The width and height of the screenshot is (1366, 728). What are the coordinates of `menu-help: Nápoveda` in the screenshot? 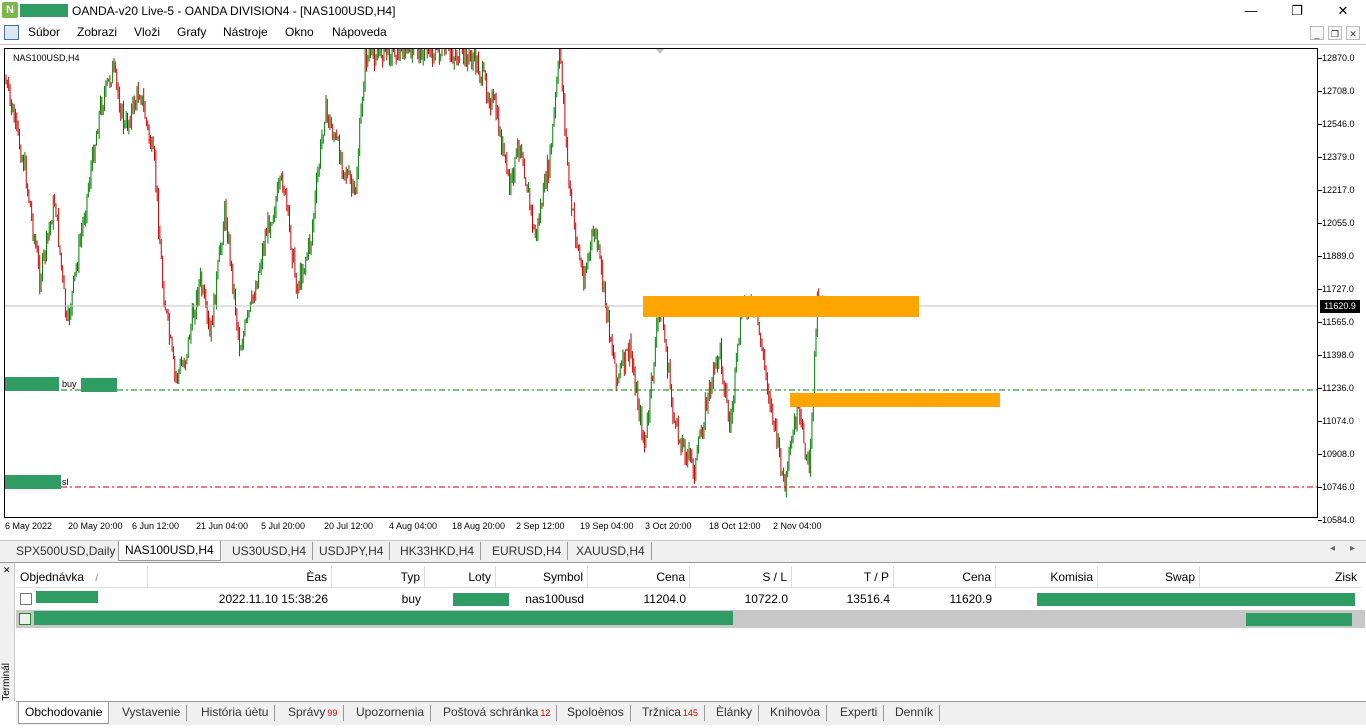 It's located at (359, 32).